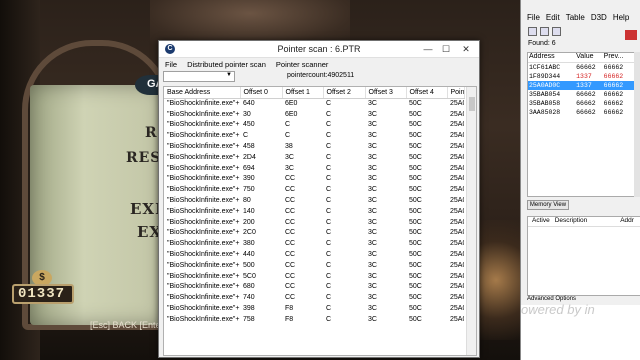 This screenshot has height=360, width=640. What do you see at coordinates (171, 64) in the screenshot?
I see `menu-file: File` at bounding box center [171, 64].